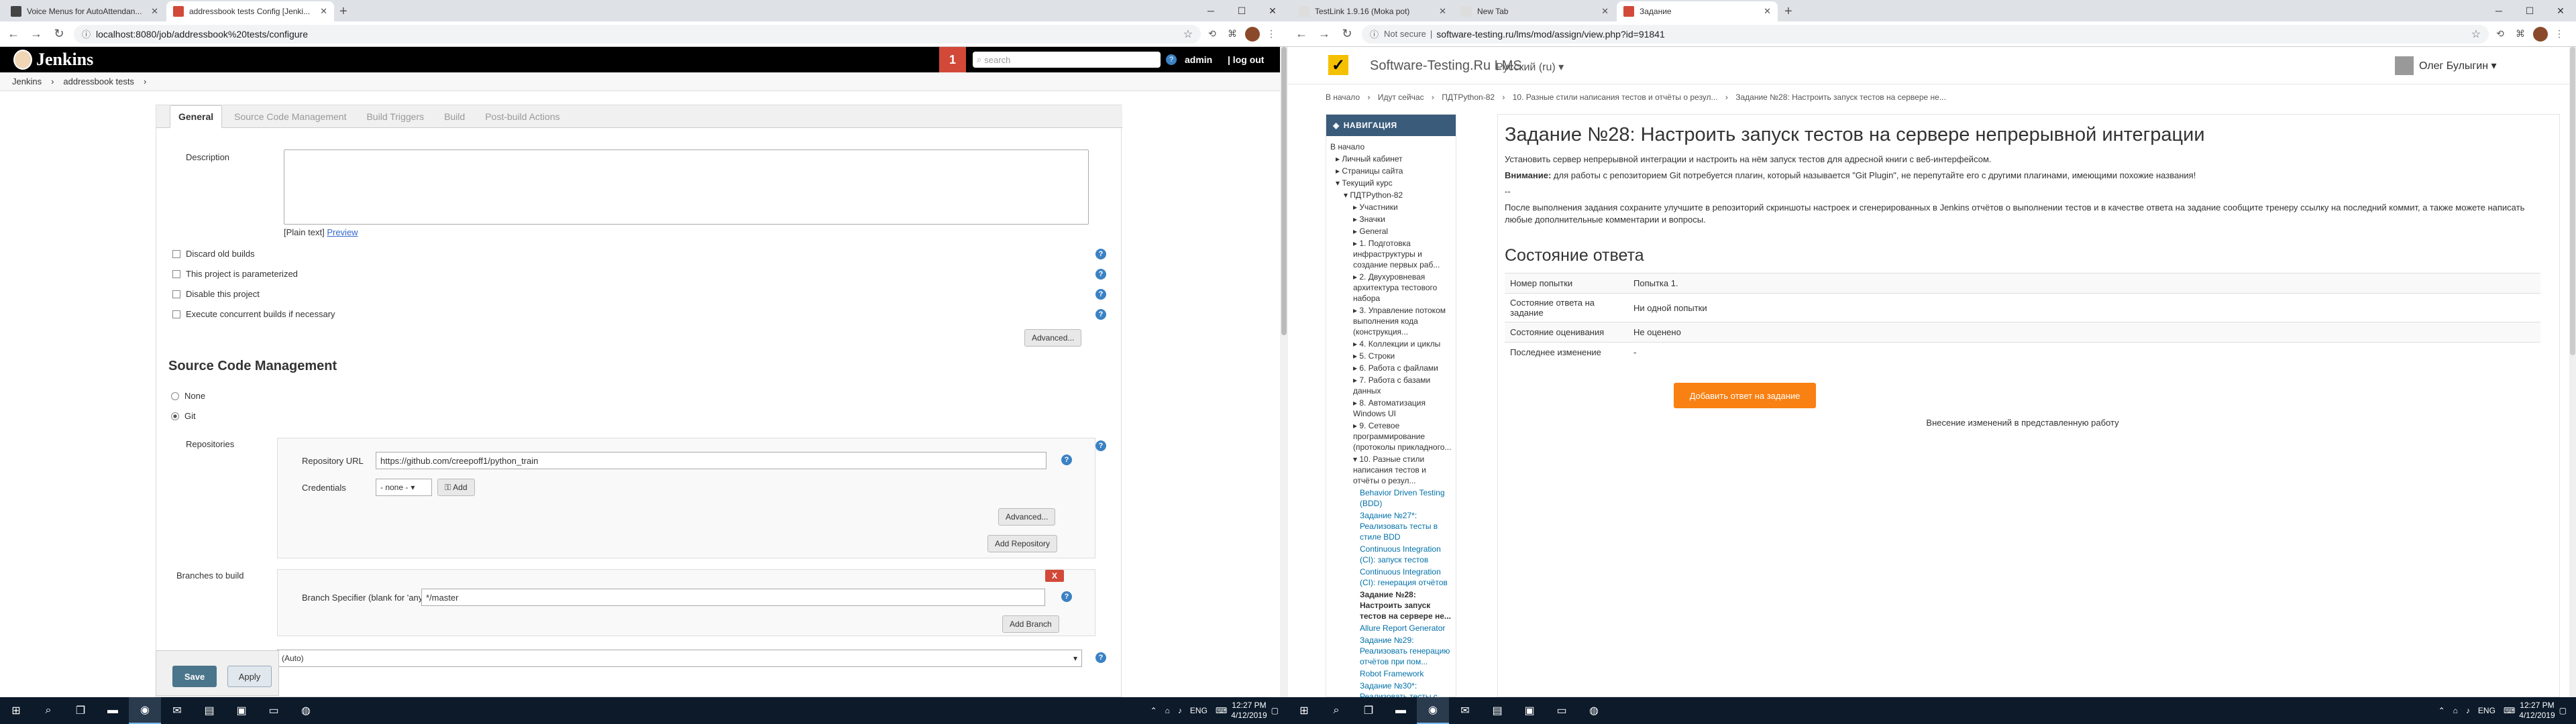 This screenshot has width=2576, height=724. I want to click on language-menu: Русский (ru) ▾, so click(1530, 67).